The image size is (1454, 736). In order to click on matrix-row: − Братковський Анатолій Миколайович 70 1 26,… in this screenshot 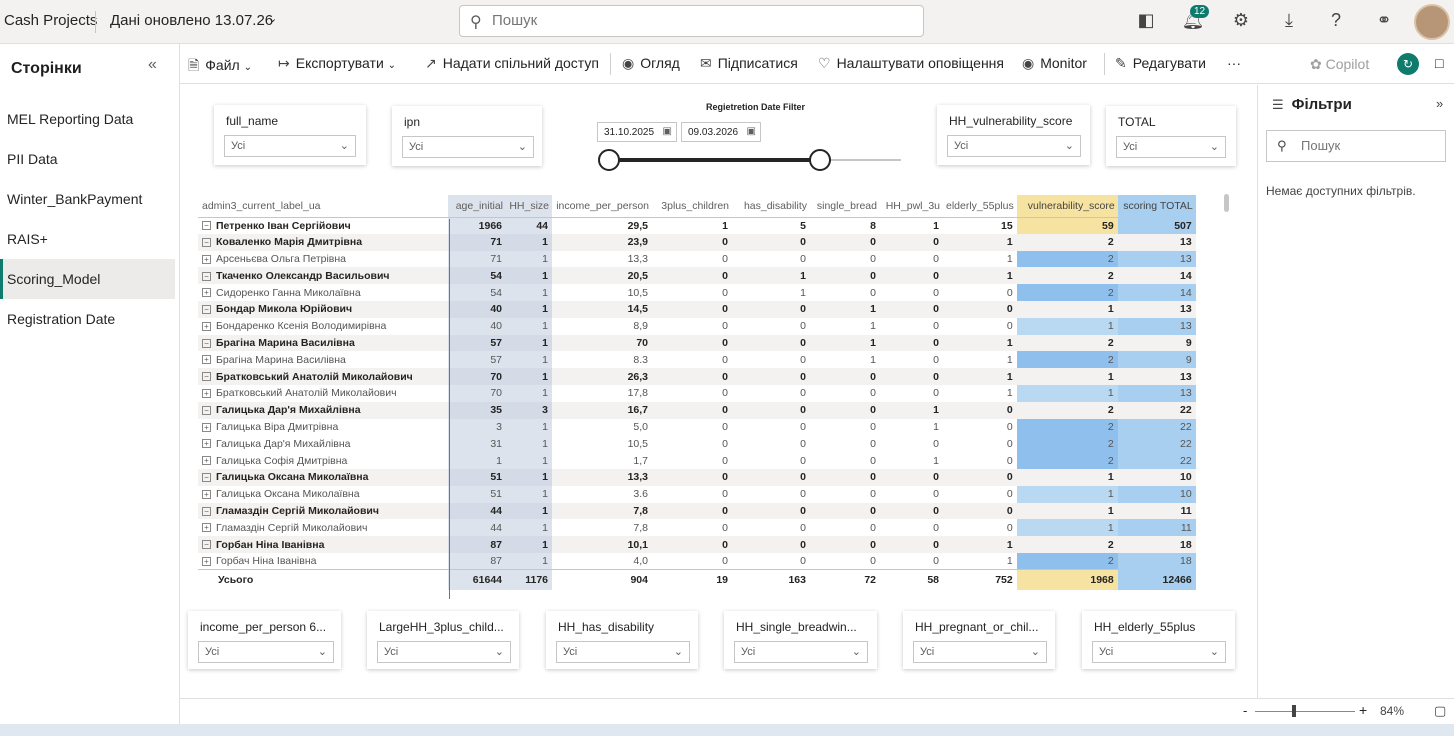, I will do `click(697, 376)`.